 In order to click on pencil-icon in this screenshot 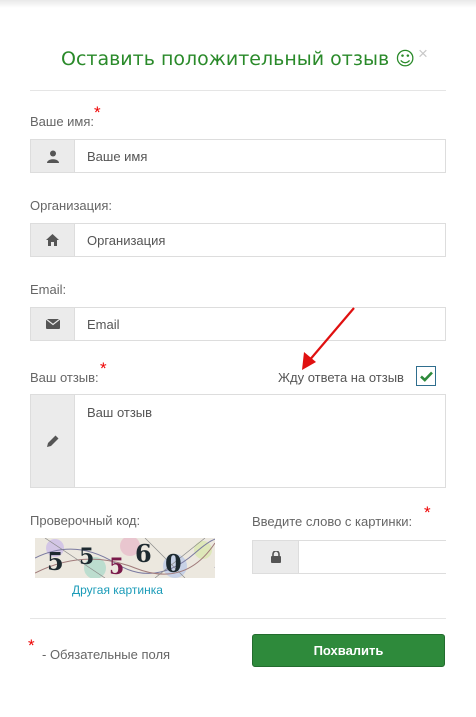, I will do `click(53, 441)`.